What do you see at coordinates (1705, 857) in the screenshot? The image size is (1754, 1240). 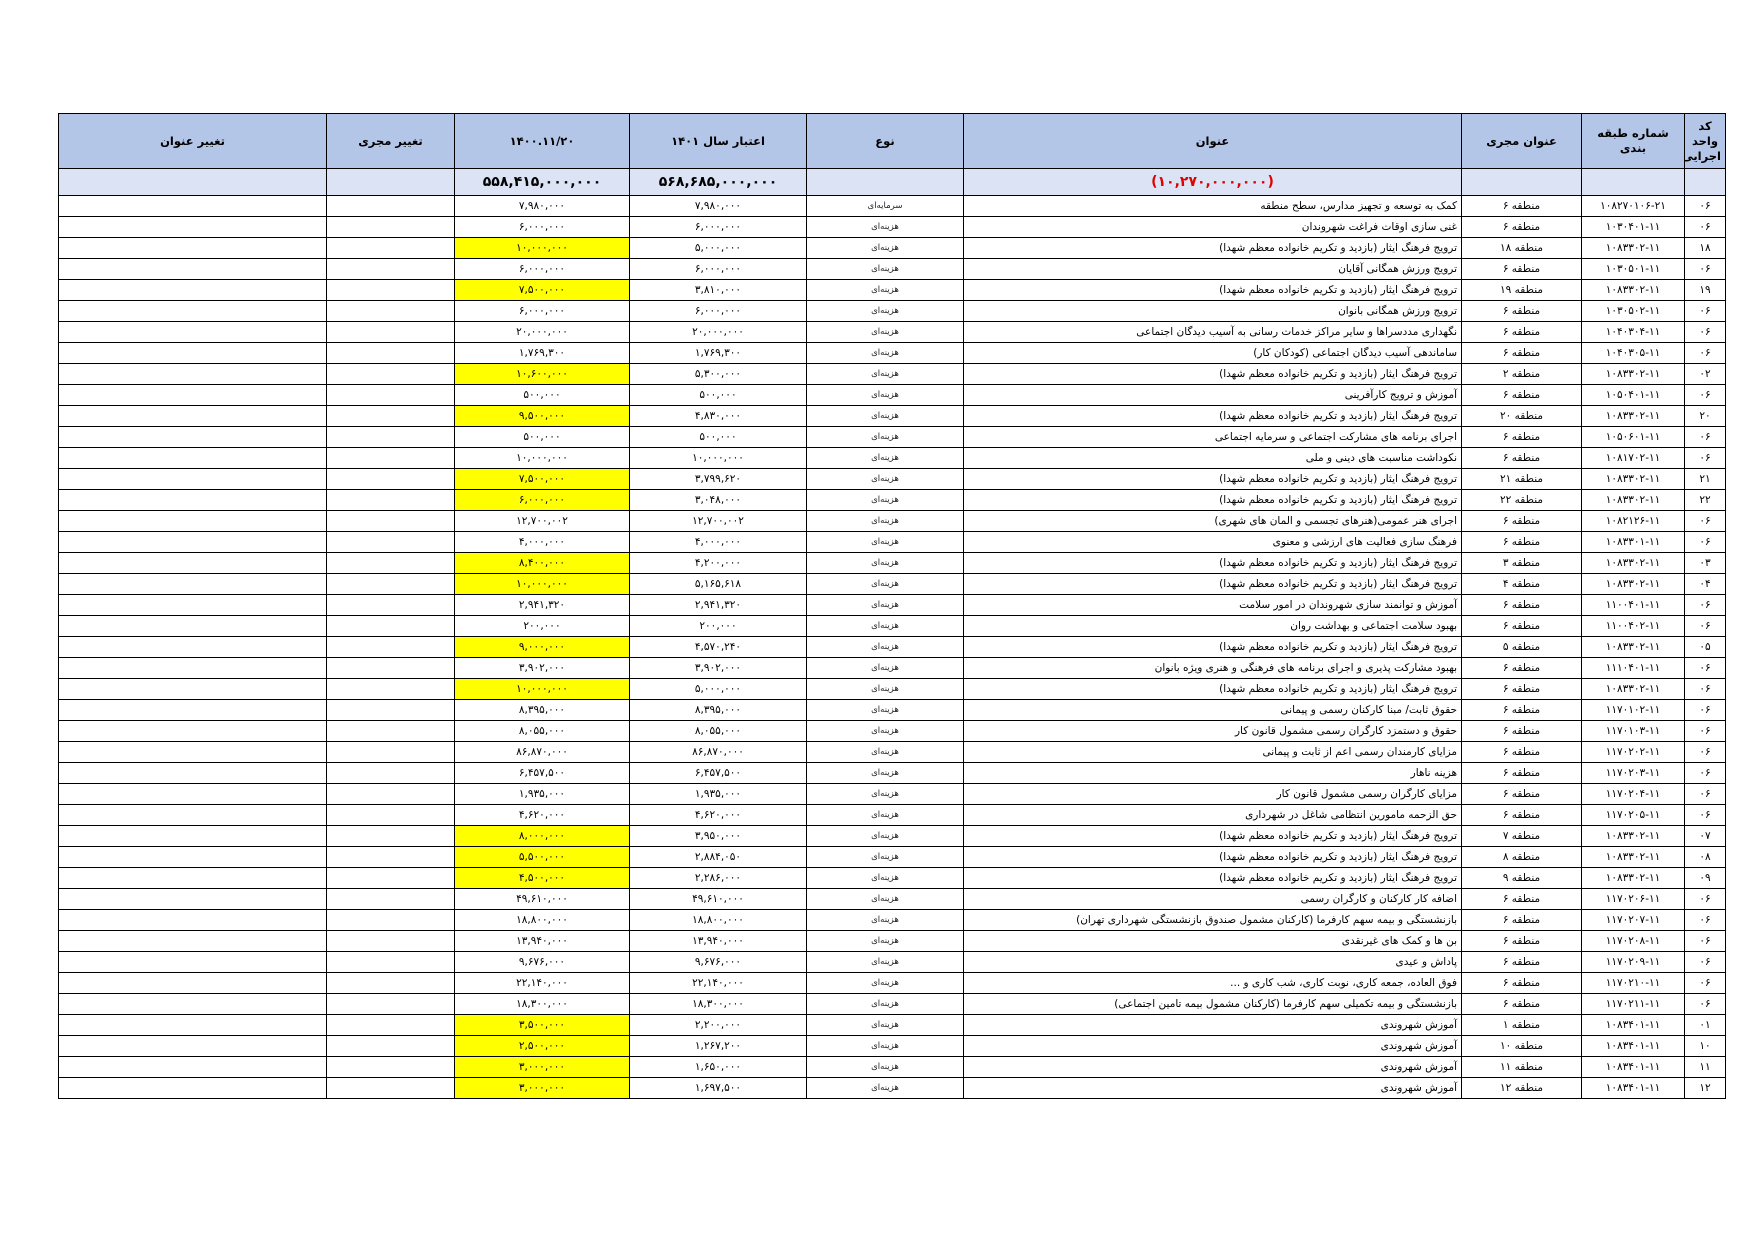 I see `cell-code: ۰۸` at bounding box center [1705, 857].